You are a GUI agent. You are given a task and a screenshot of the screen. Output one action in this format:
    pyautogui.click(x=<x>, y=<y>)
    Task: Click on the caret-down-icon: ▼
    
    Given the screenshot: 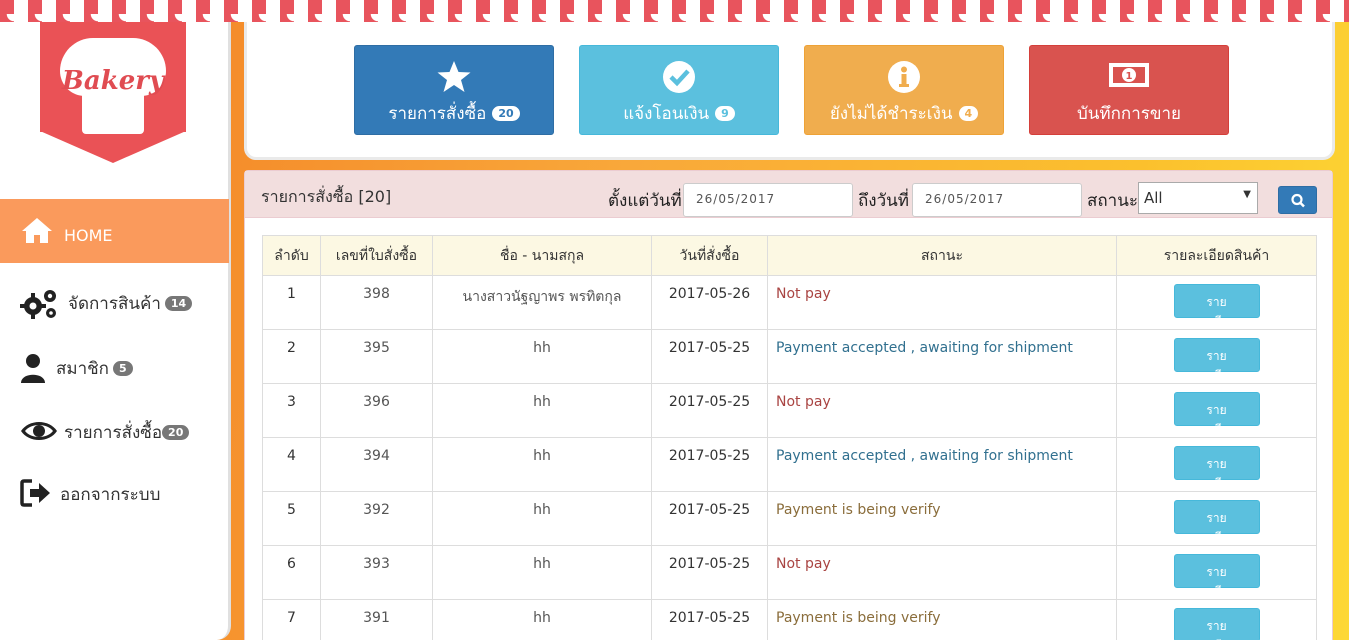 What is the action you would take?
    pyautogui.click(x=1247, y=194)
    